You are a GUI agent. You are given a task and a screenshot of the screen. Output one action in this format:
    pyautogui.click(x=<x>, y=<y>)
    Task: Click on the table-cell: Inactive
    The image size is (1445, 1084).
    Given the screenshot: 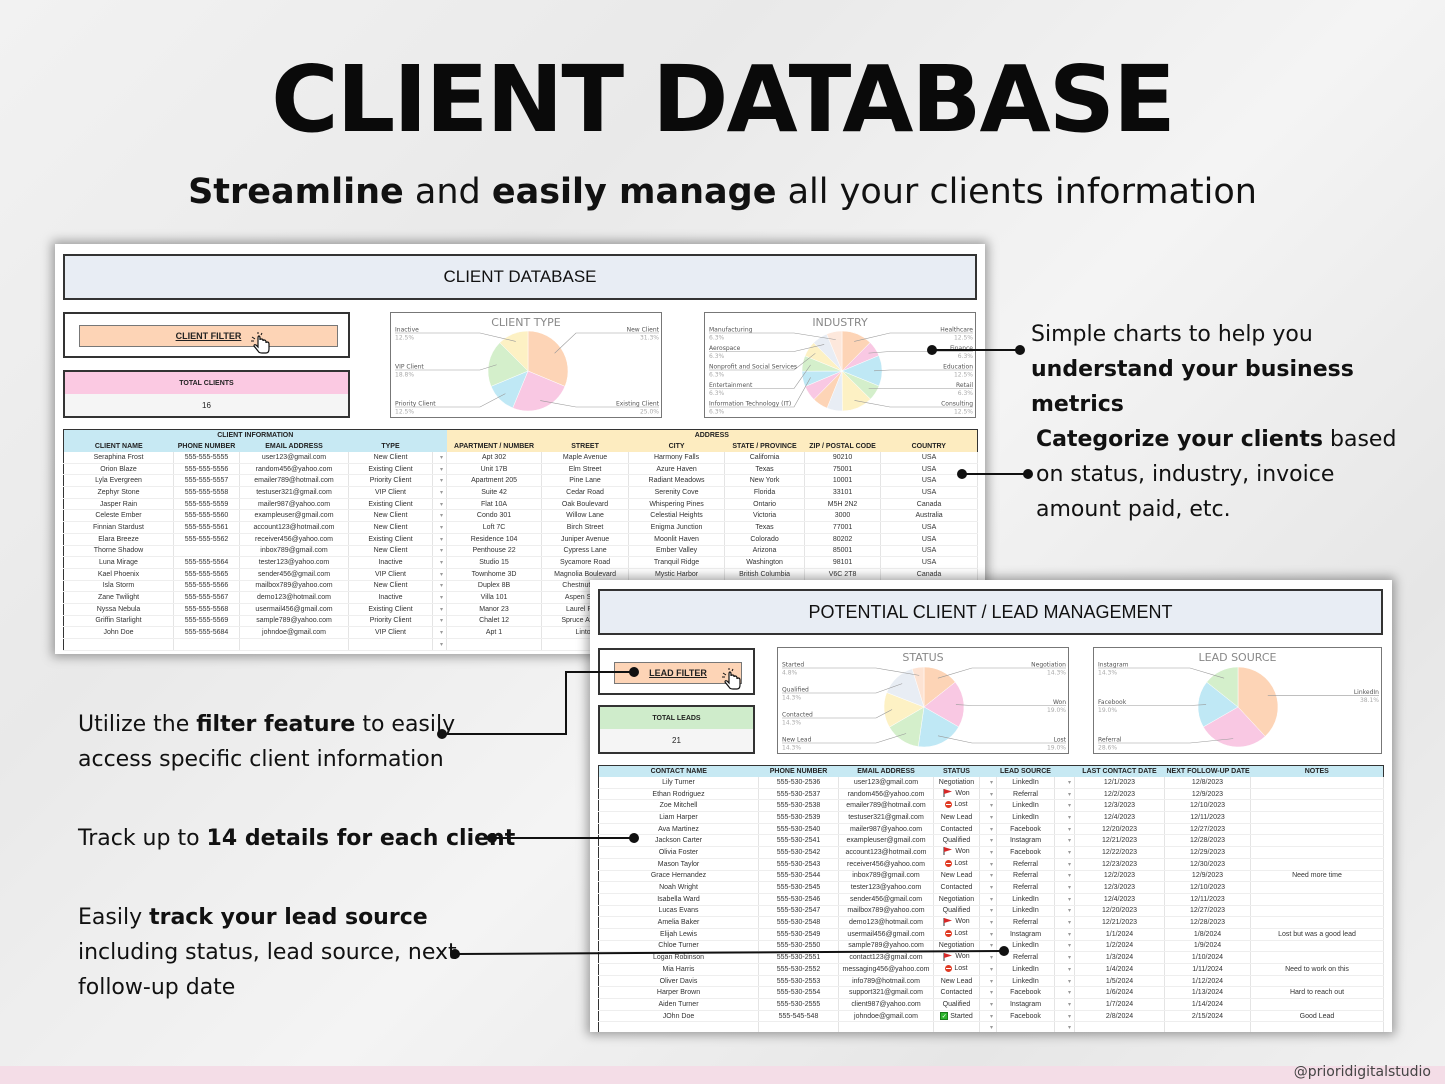 What is the action you would take?
    pyautogui.click(x=390, y=562)
    